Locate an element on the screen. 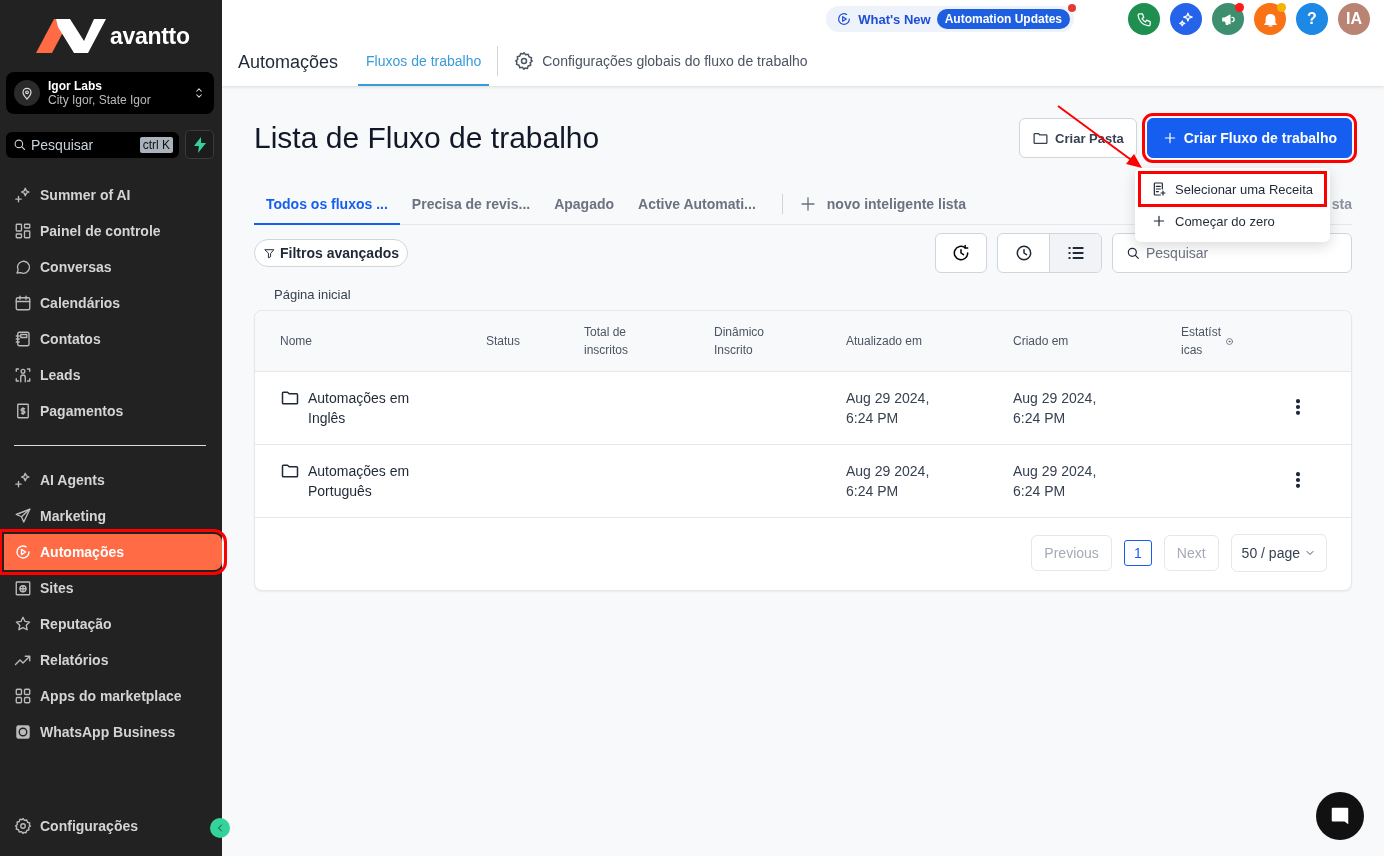 The height and width of the screenshot is (856, 1384). page-number: 1 is located at coordinates (1137, 553).